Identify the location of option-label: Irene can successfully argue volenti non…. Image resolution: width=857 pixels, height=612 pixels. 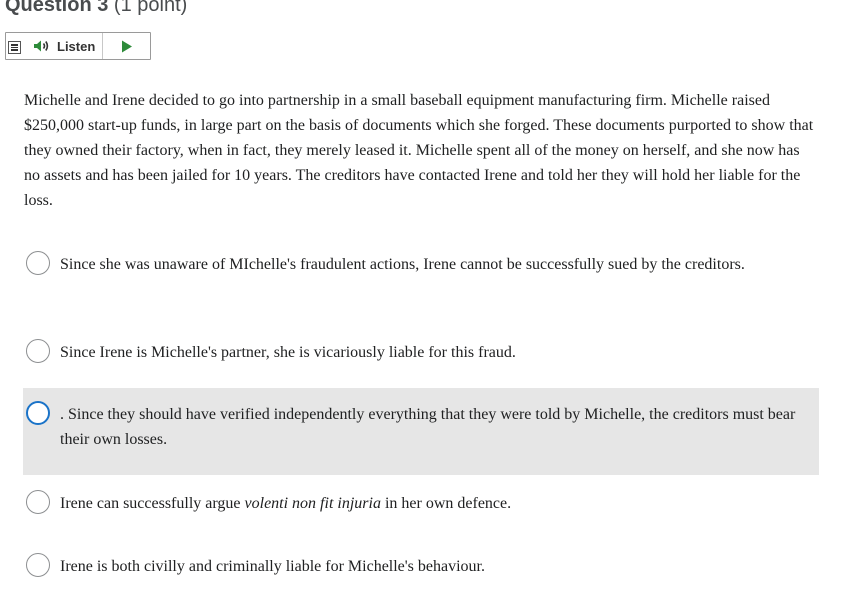
(429, 503).